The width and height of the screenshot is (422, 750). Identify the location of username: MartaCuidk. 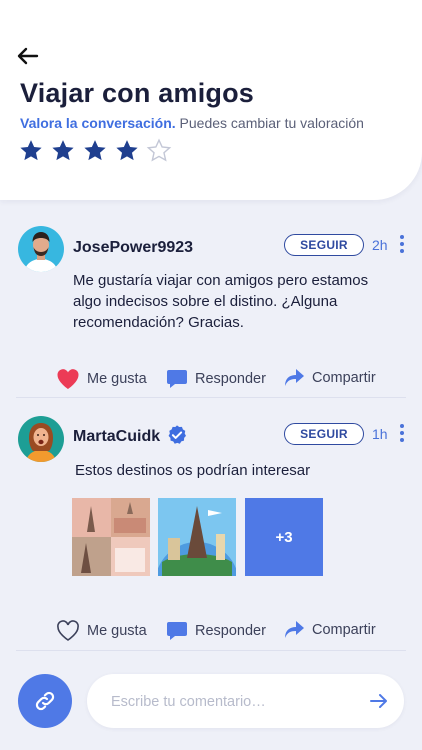
(116, 437).